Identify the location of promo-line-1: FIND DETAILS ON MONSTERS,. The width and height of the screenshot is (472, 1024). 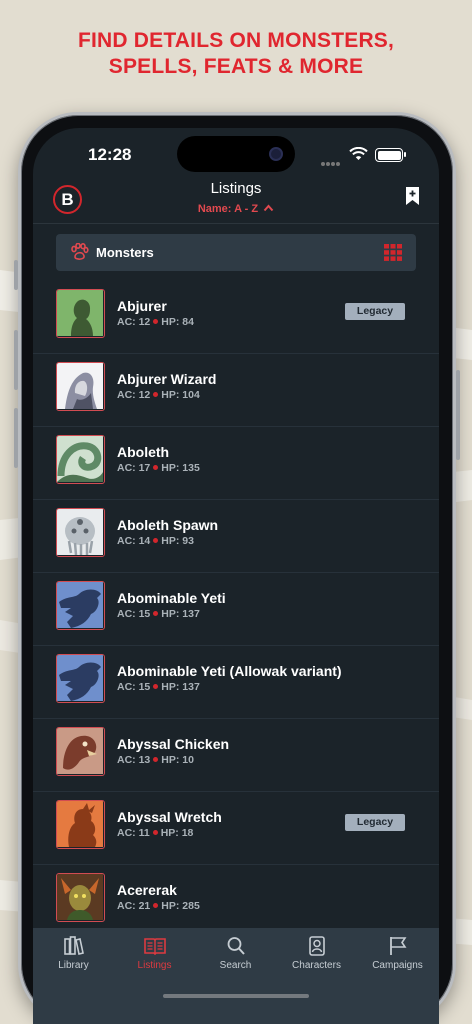
(236, 40).